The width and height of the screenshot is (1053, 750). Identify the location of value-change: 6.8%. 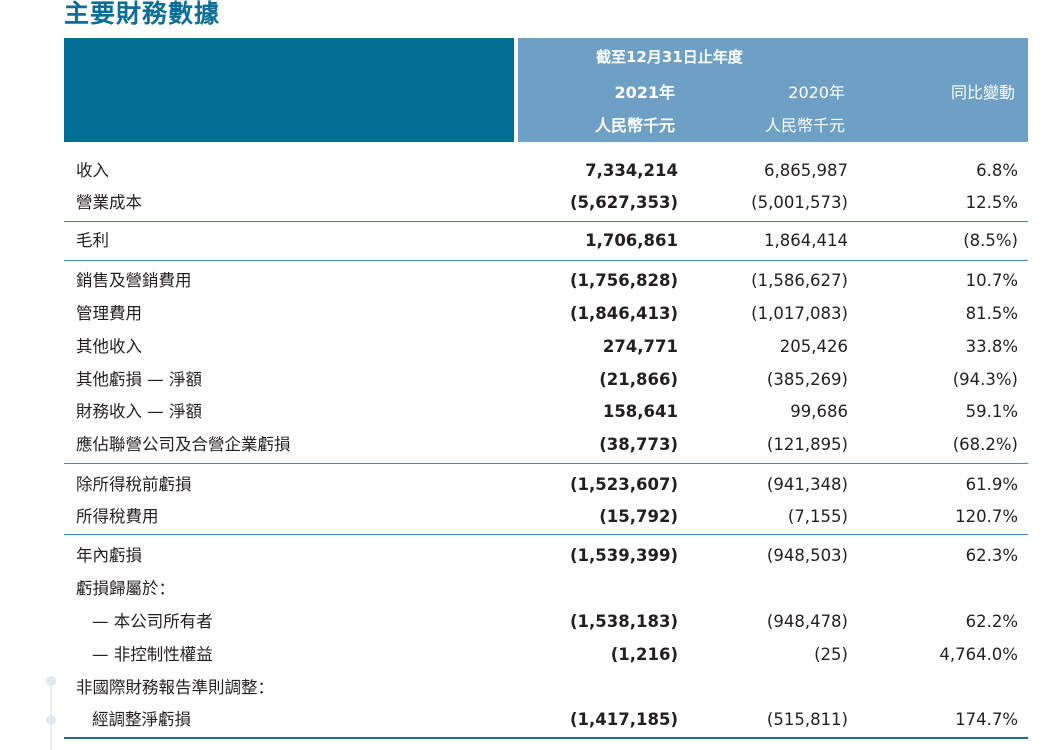
(997, 170).